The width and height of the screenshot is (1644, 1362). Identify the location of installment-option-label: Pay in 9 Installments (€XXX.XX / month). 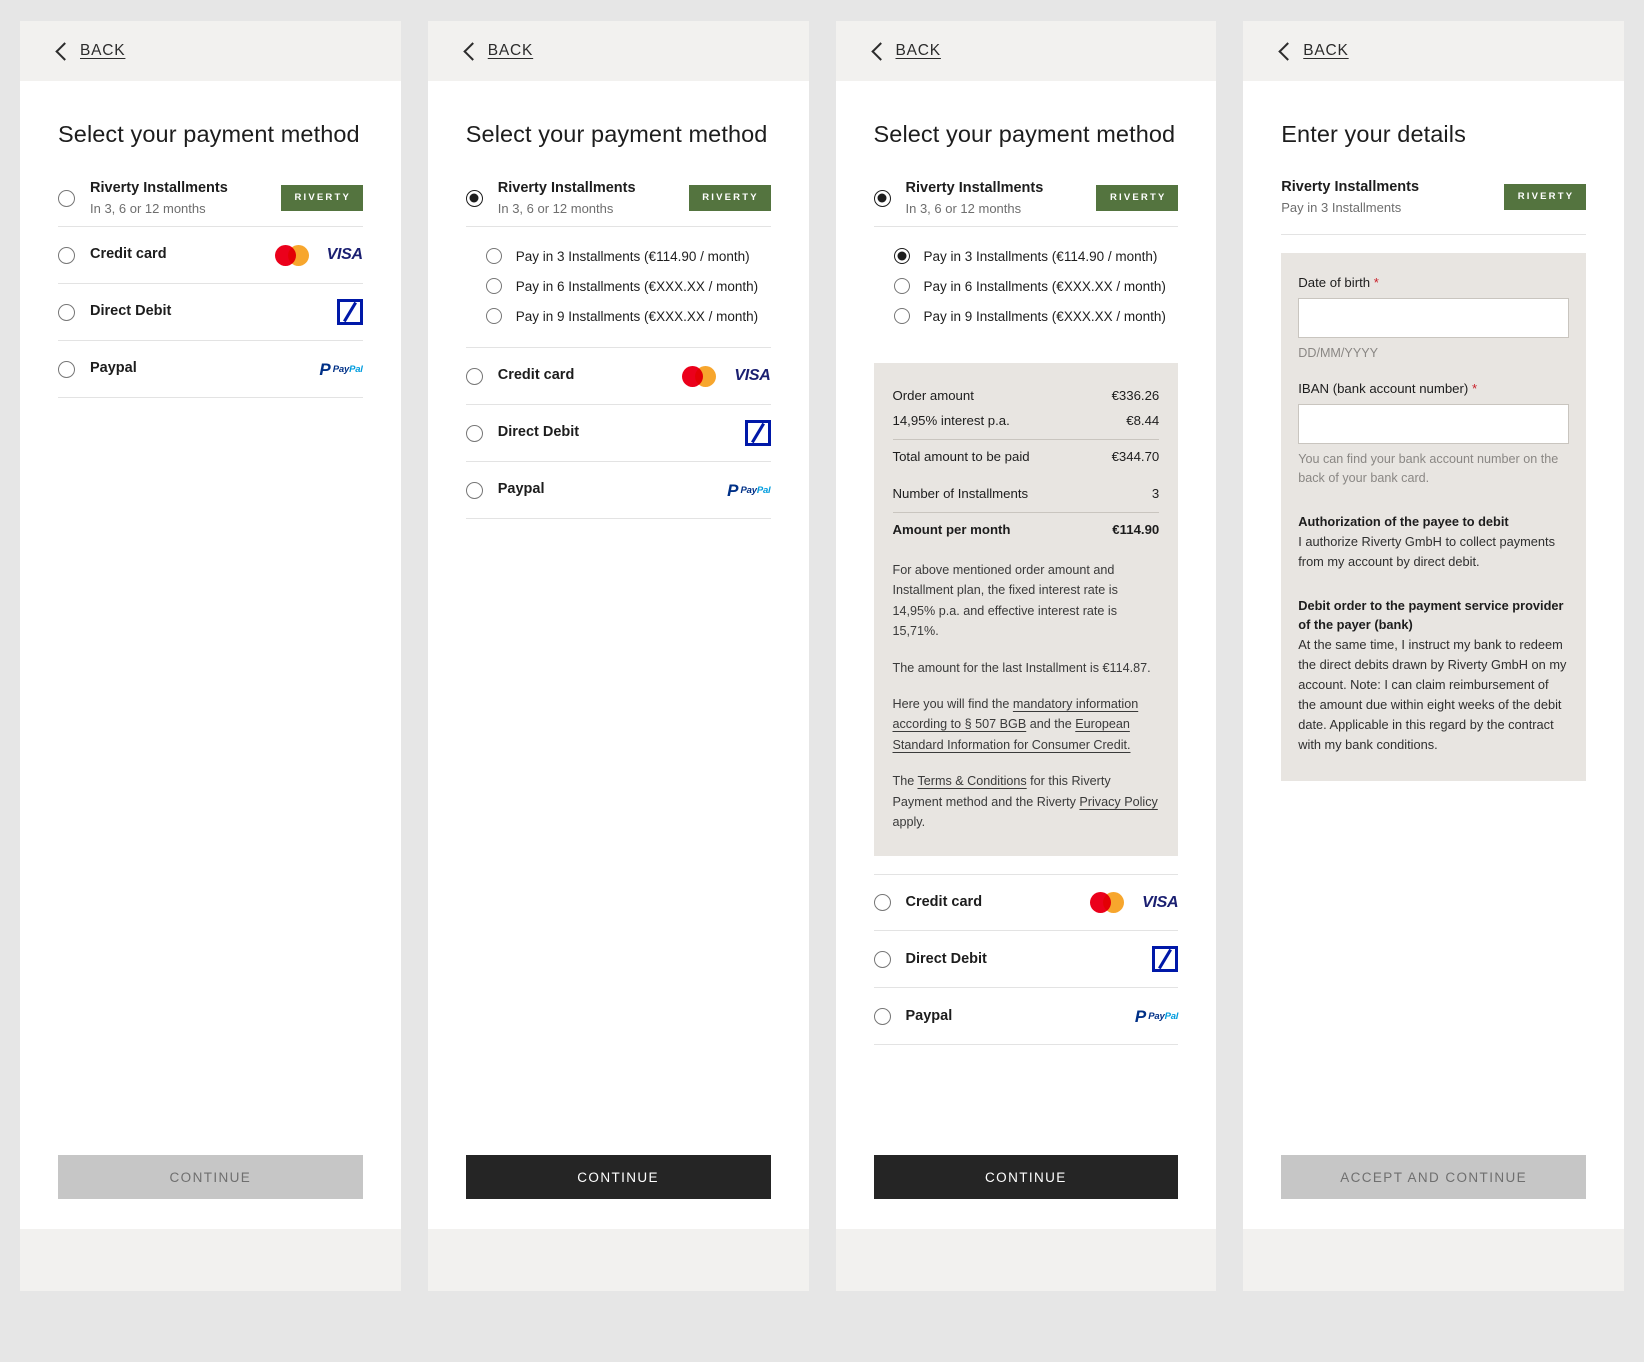
(637, 316).